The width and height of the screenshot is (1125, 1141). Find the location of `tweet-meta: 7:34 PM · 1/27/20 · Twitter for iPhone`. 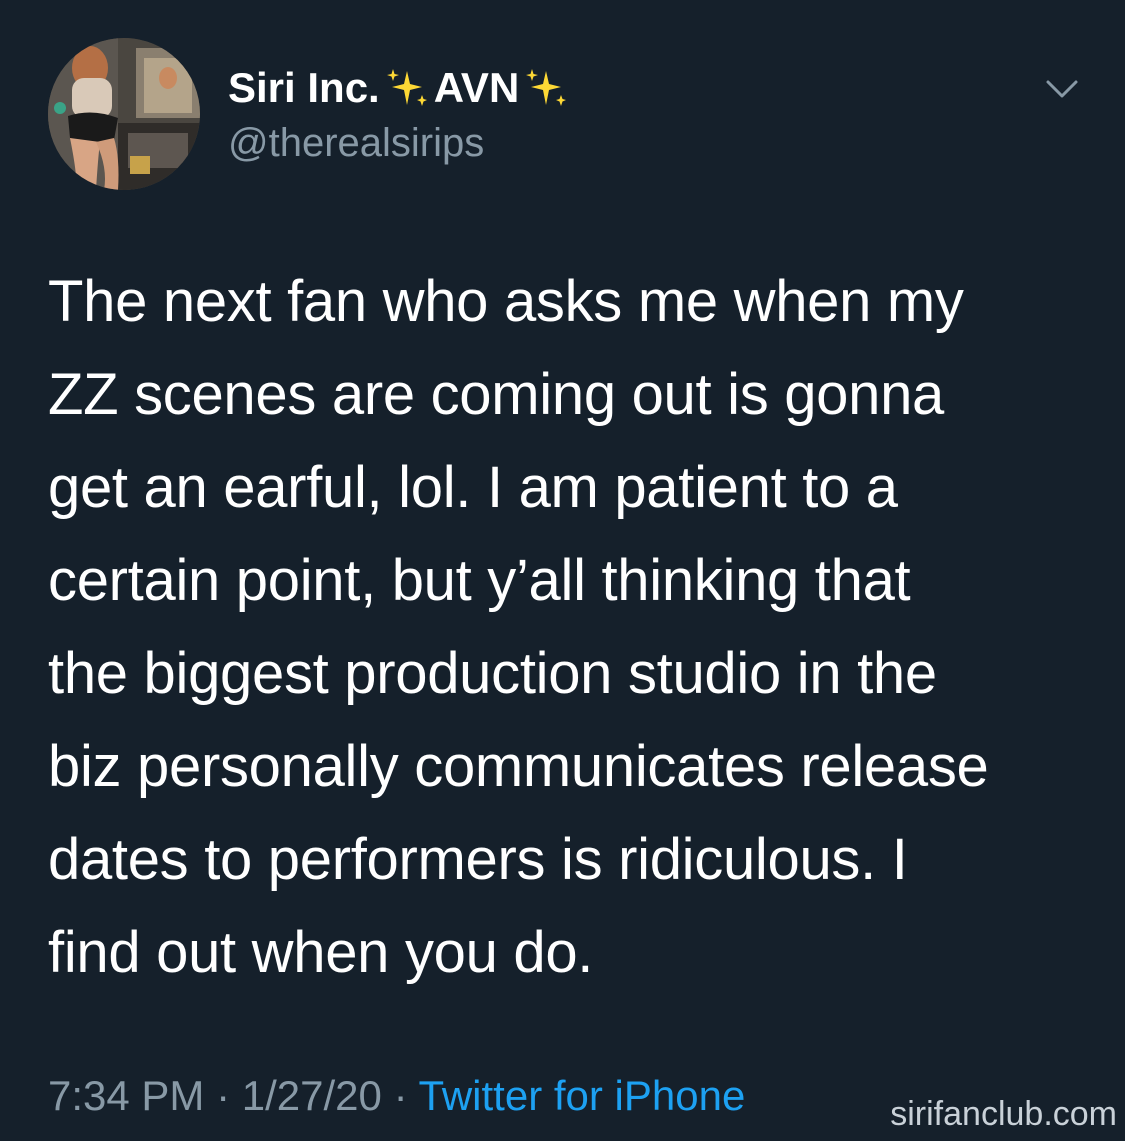

tweet-meta: 7:34 PM · 1/27/20 · Twitter for iPhone is located at coordinates (396, 1096).